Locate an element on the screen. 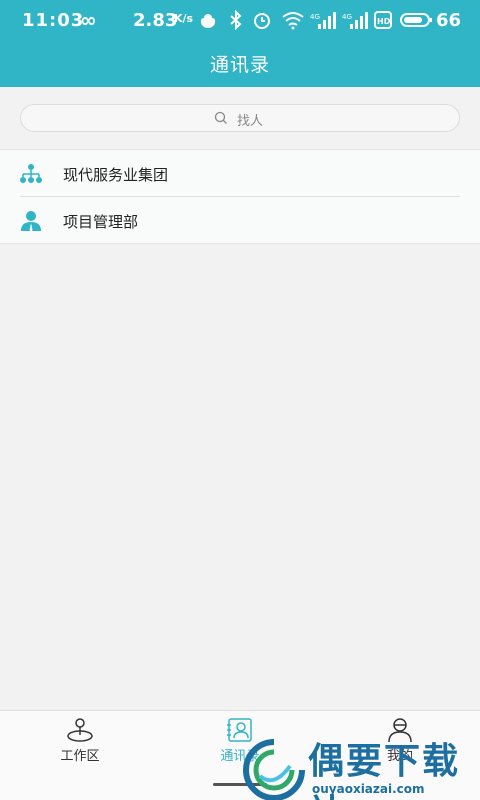 The width and height of the screenshot is (480, 800). person-icon is located at coordinates (31, 221).